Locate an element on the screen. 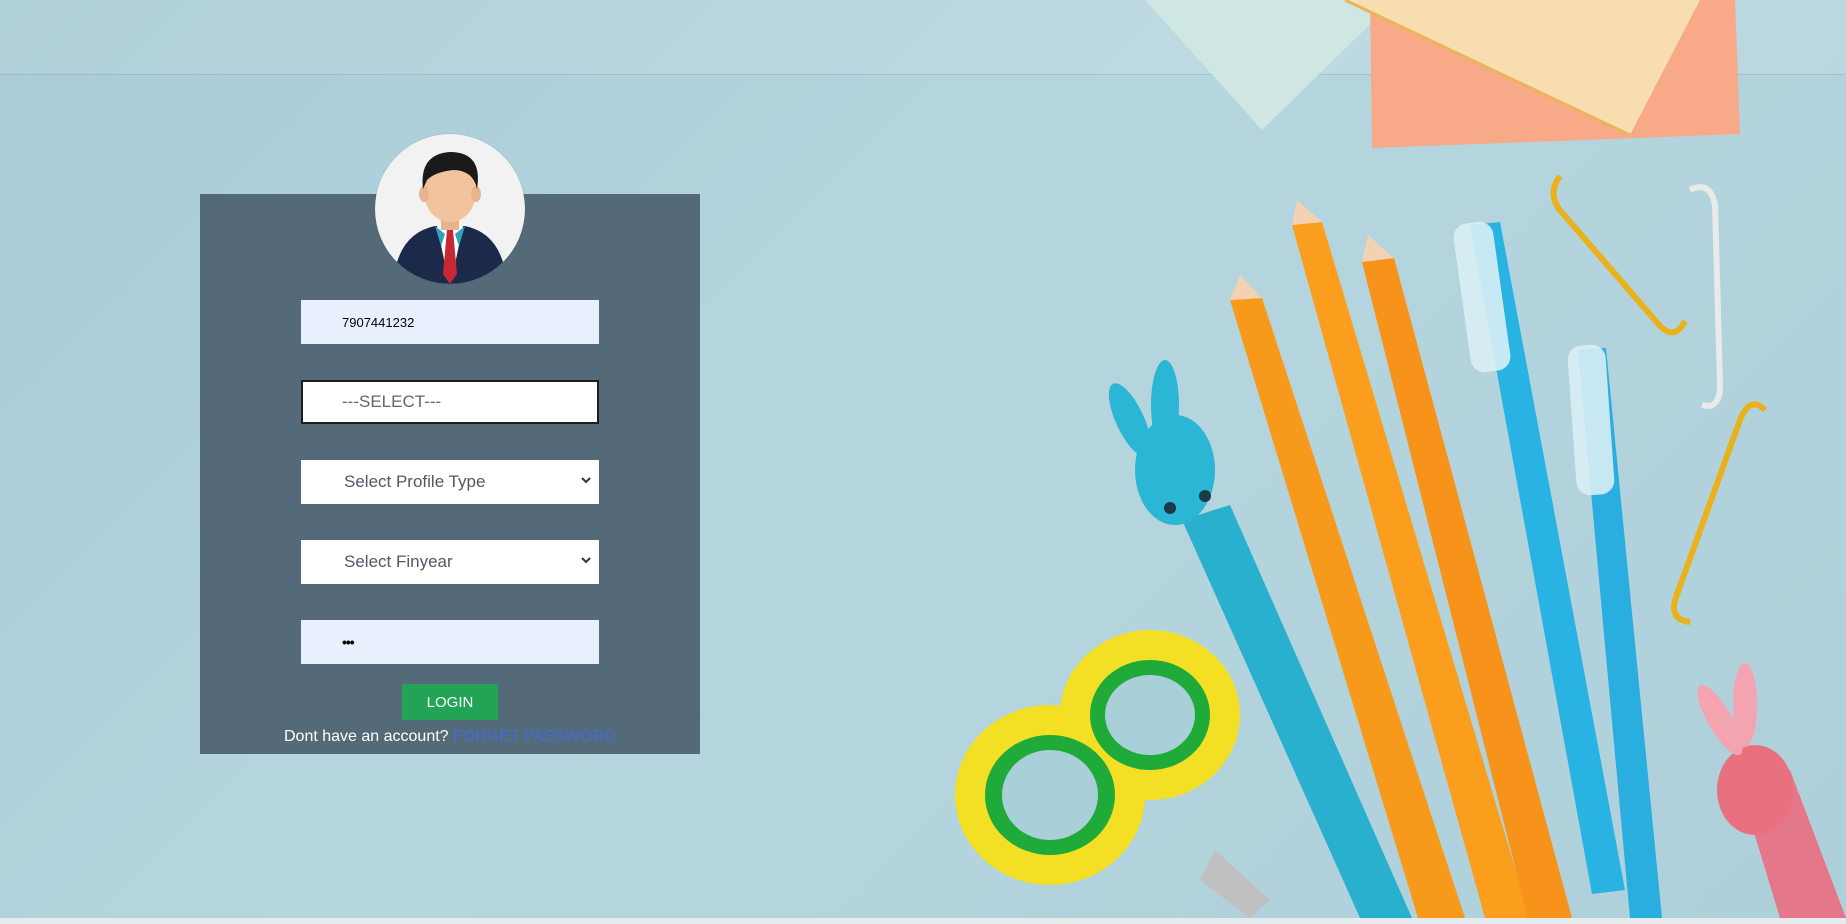  organization-select: ---SELECT--- is located at coordinates (450, 402).